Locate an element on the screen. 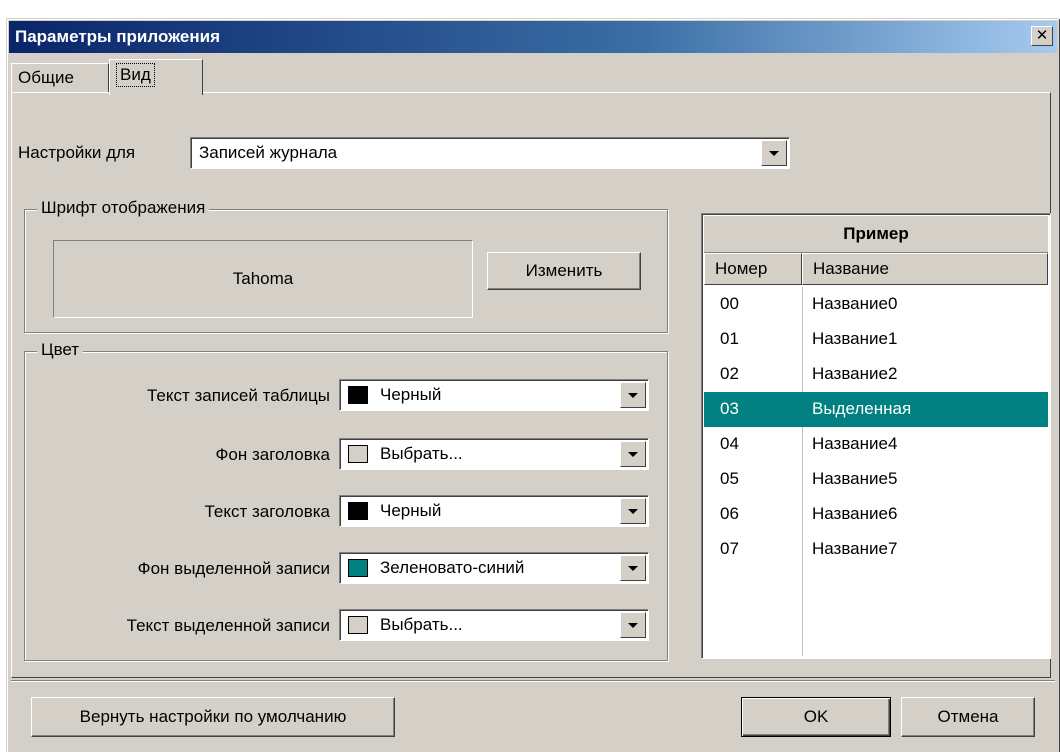 The image size is (1060, 752). ok-button: OK is located at coordinates (816, 717).